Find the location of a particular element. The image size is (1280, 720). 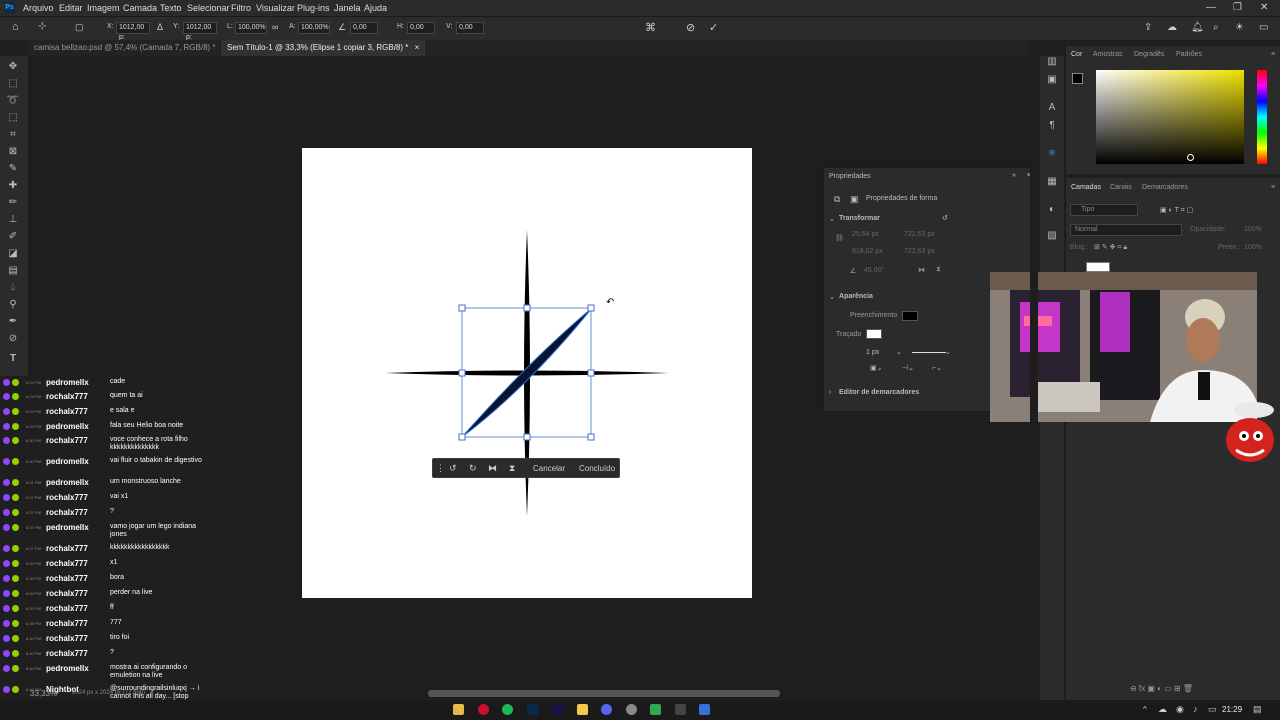

menu-janela: Janela is located at coordinates (347, 8).